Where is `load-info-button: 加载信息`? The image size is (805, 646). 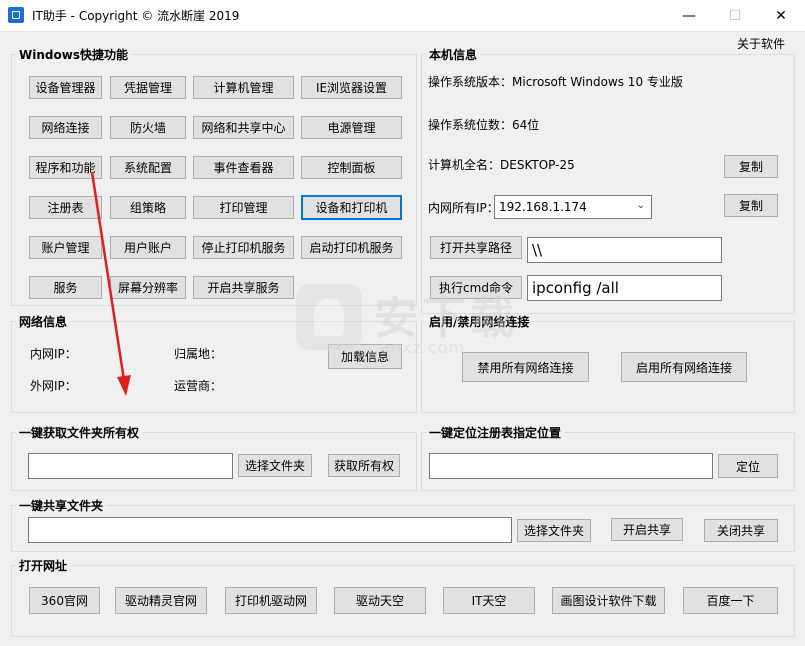
load-info-button: 加载信息 is located at coordinates (365, 356).